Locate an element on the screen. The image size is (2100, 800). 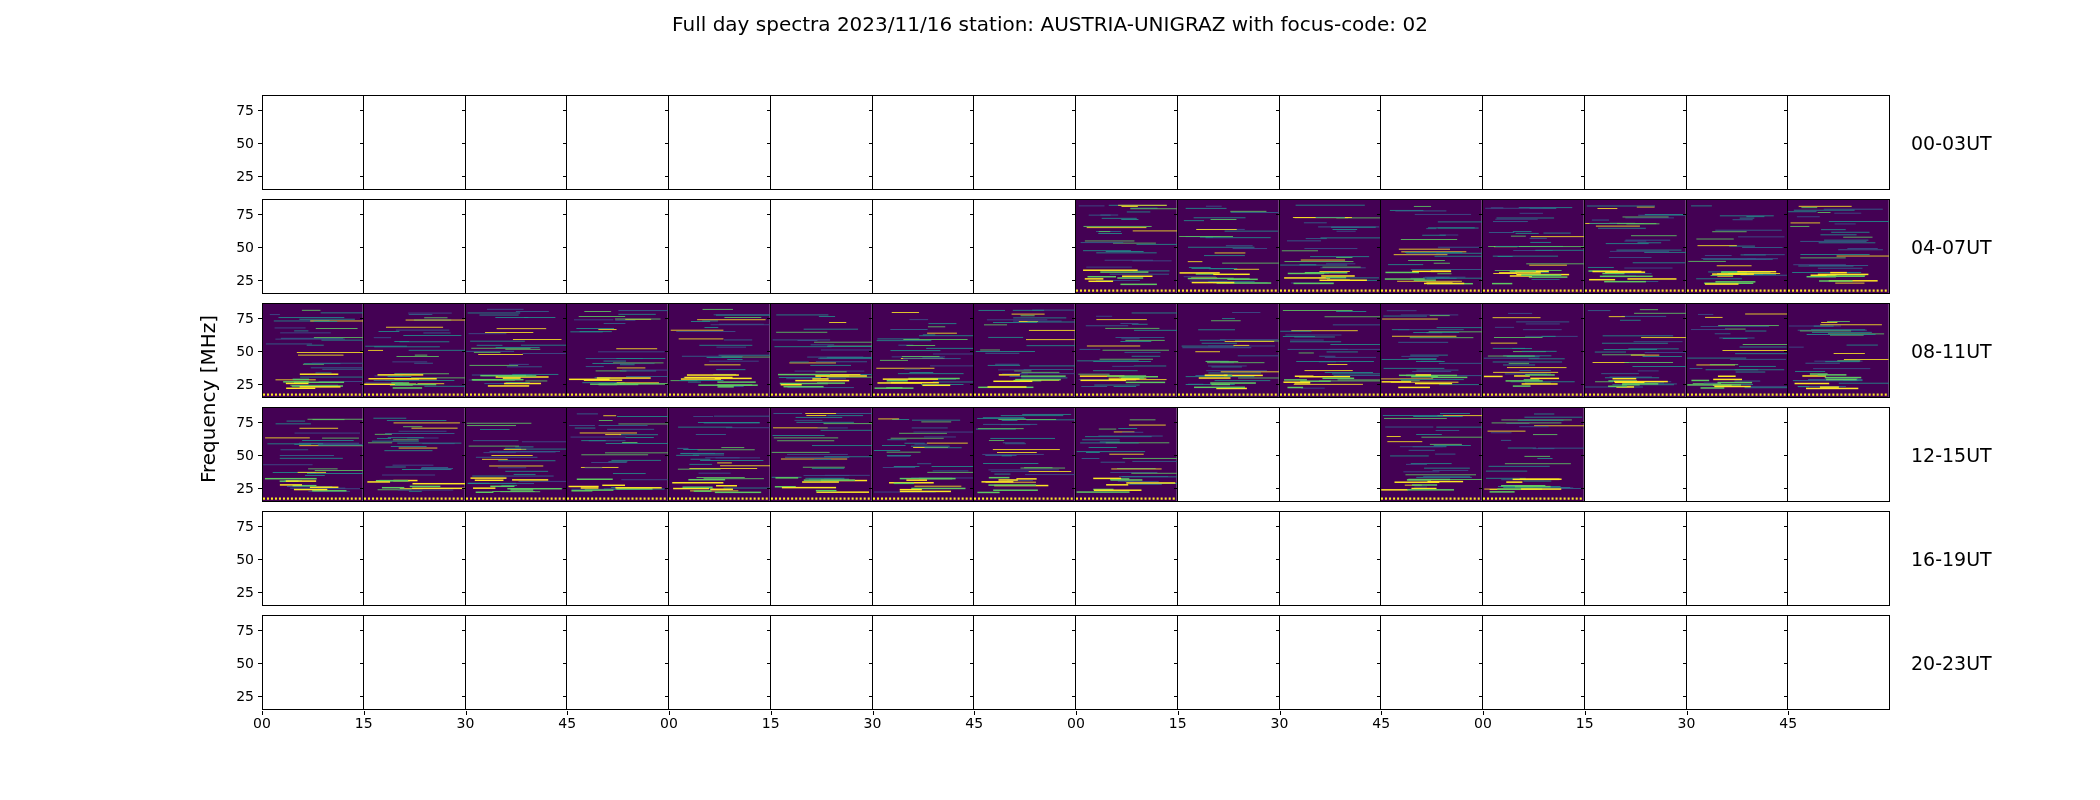
row-time-label: 20-23UT is located at coordinates (1951, 662).